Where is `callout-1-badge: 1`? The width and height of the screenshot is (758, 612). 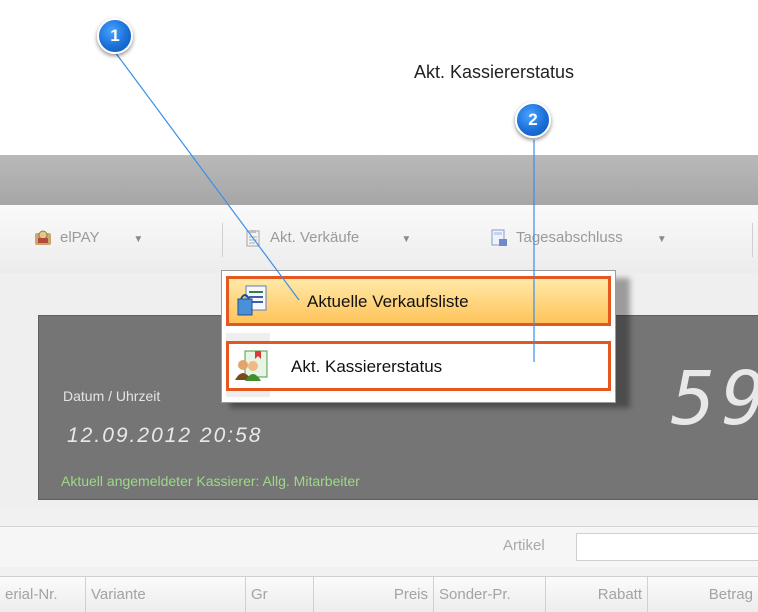
callout-1-badge: 1 is located at coordinates (115, 36).